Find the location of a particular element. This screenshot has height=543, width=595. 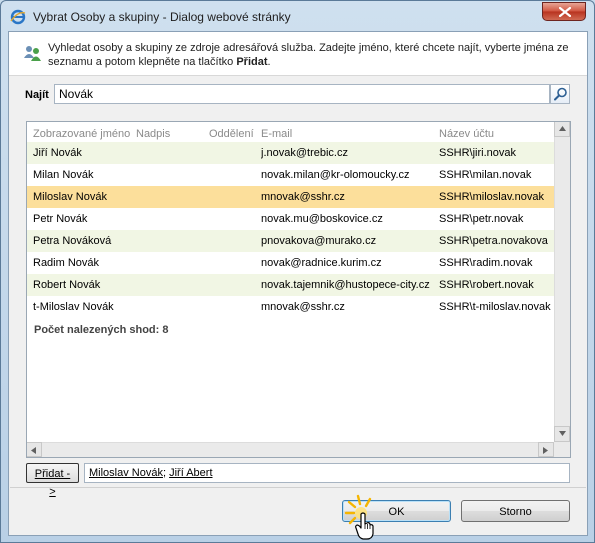

cell-email: novak.milan@kr-olomoucky.cz is located at coordinates (335, 175).